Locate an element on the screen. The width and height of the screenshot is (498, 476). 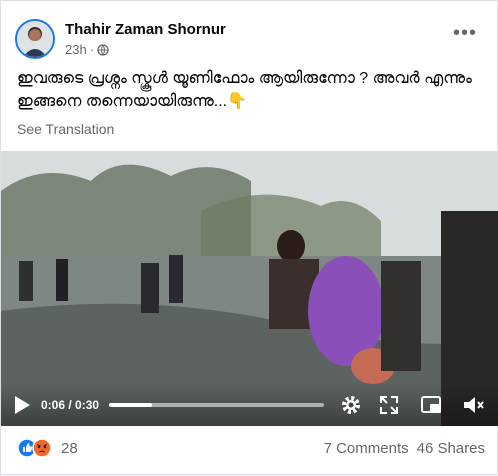
post-footer: 28 7 Comments 46 Shares is located at coordinates (249, 451).